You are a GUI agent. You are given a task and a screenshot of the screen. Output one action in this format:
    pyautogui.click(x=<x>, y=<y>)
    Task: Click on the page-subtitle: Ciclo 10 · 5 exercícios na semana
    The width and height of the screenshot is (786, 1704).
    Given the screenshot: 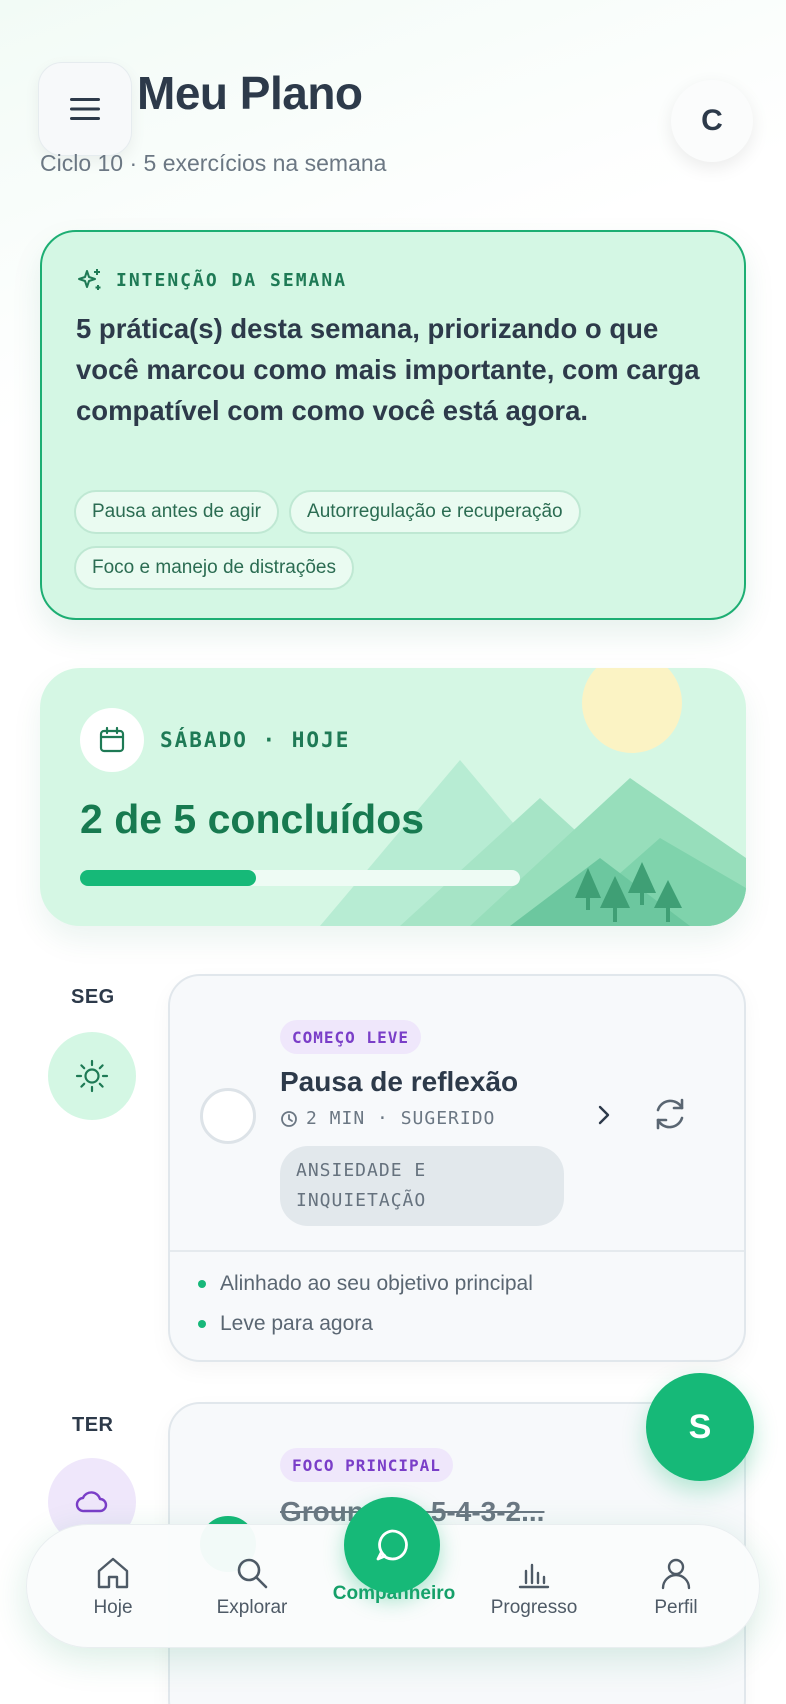 What is the action you would take?
    pyautogui.click(x=213, y=163)
    